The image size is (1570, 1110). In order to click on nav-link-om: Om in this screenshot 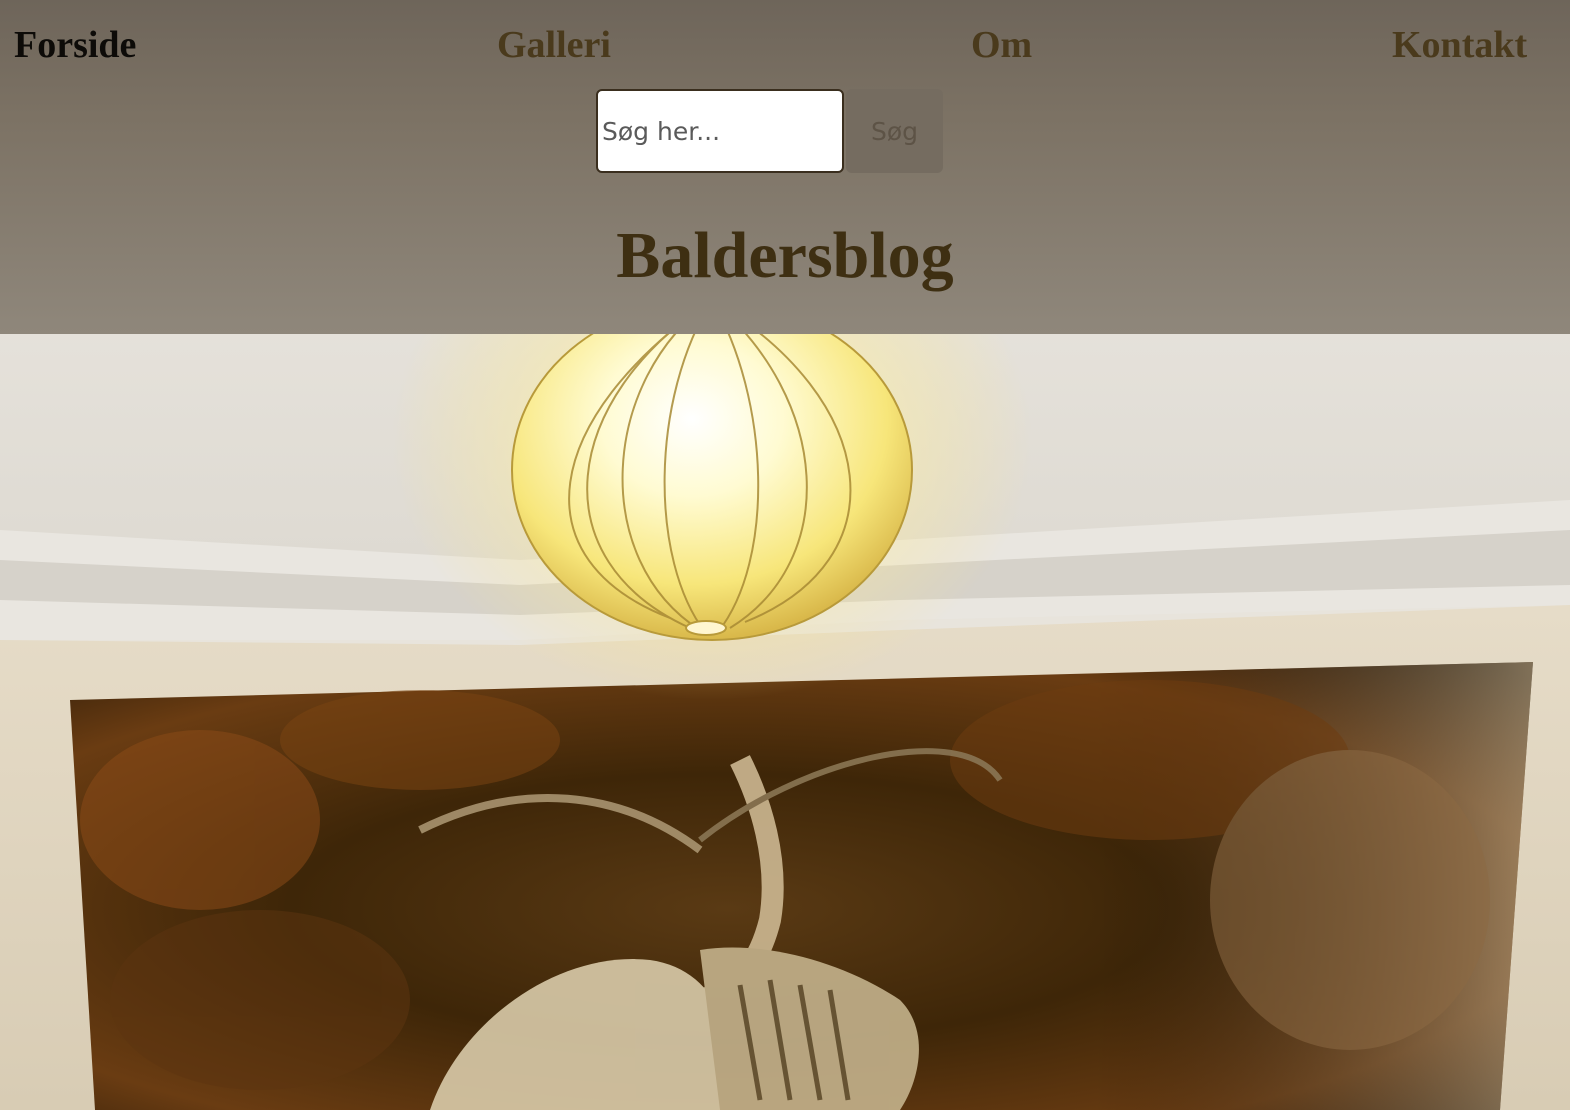, I will do `click(1001, 45)`.